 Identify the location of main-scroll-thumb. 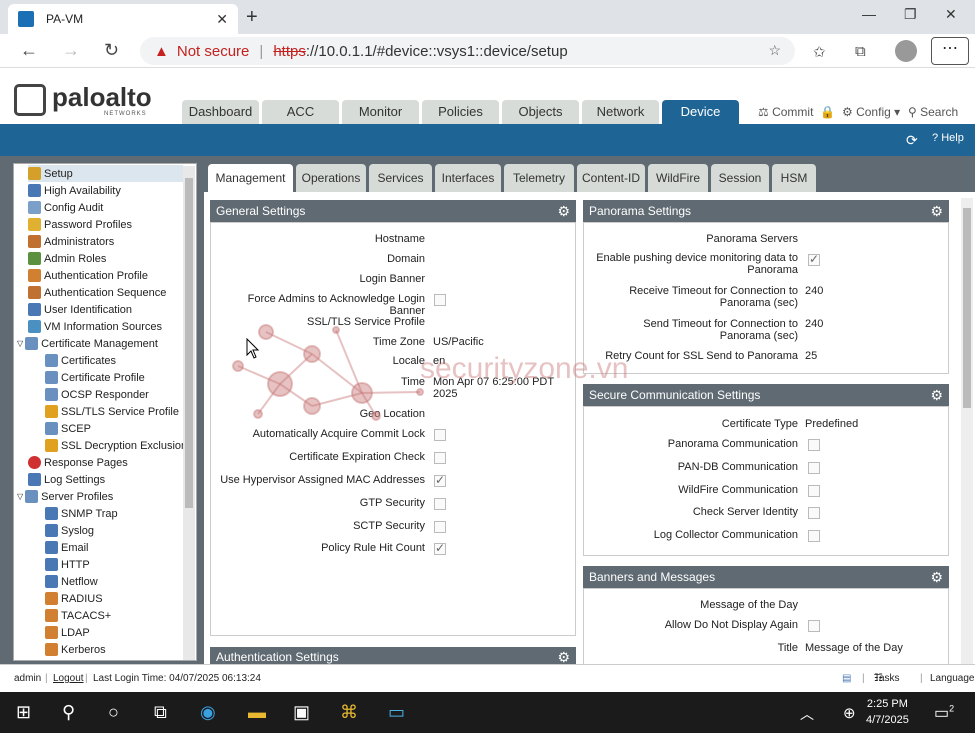
(967, 308).